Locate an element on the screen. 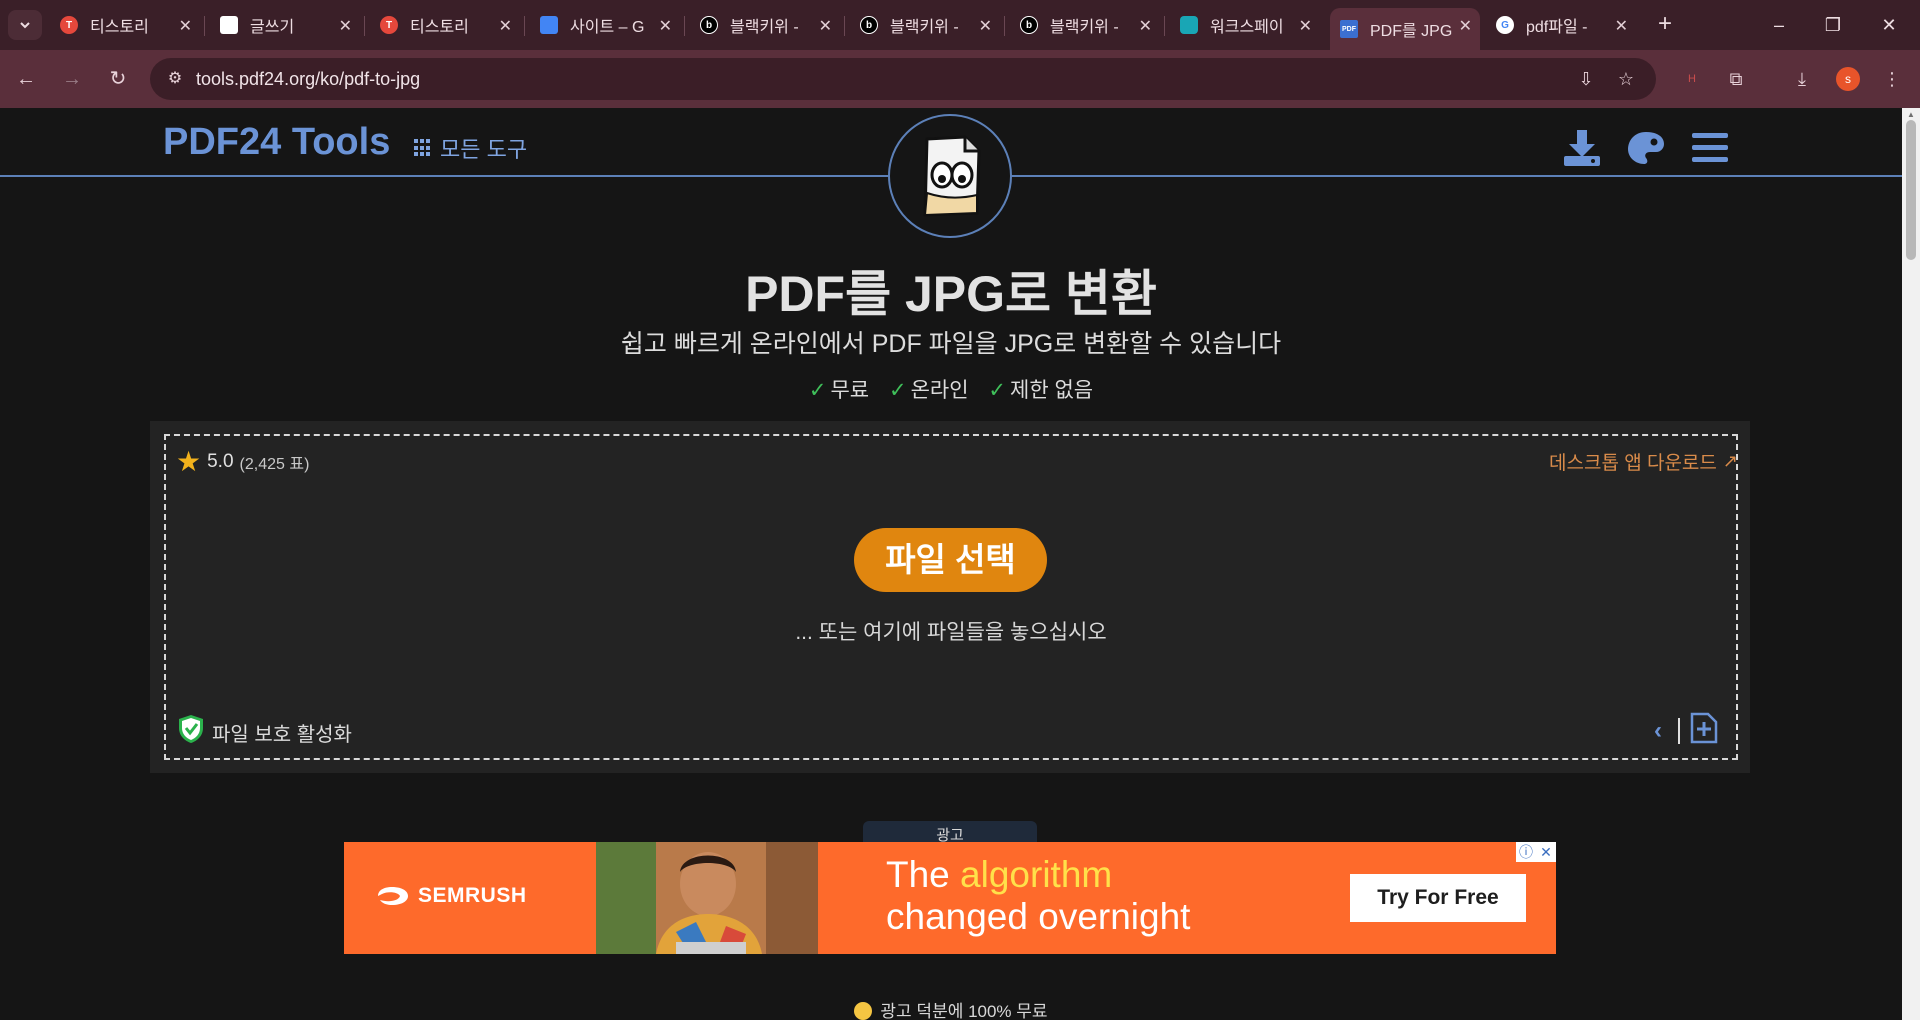 Image resolution: width=1920 pixels, height=1020 pixels. install-app-icon: ⇩ is located at coordinates (1586, 79).